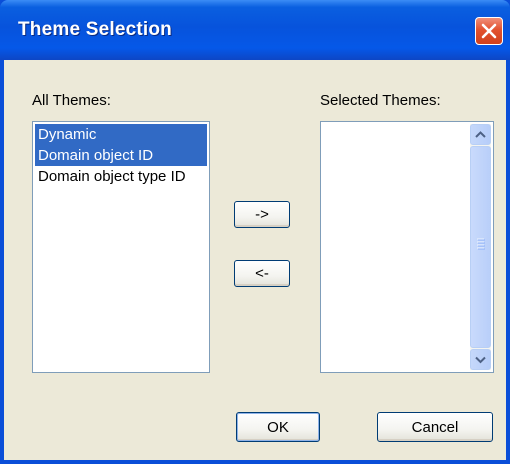  I want to click on chevron-up-icon, so click(480, 134).